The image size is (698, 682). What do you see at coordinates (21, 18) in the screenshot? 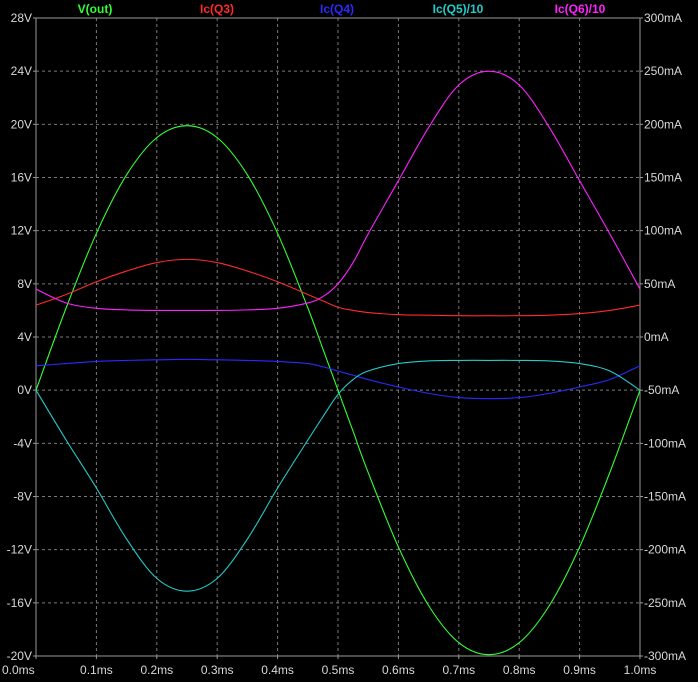
I see `left-tick-label: 28V` at bounding box center [21, 18].